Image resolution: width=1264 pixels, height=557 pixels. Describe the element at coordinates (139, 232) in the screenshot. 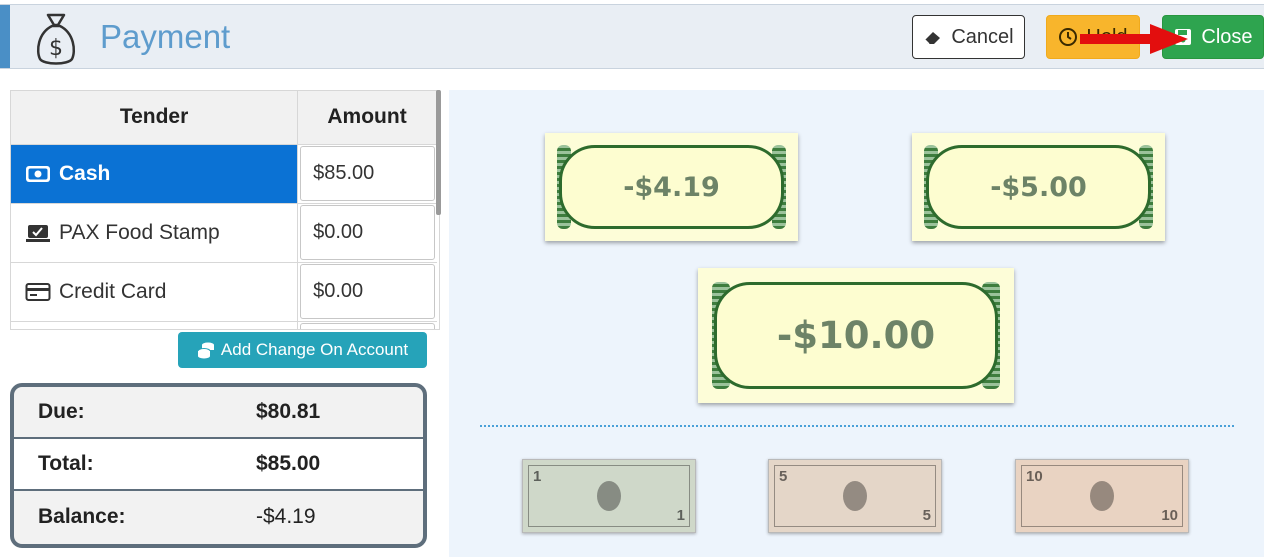

I see `tender-name: PAX Food Stamp` at that location.